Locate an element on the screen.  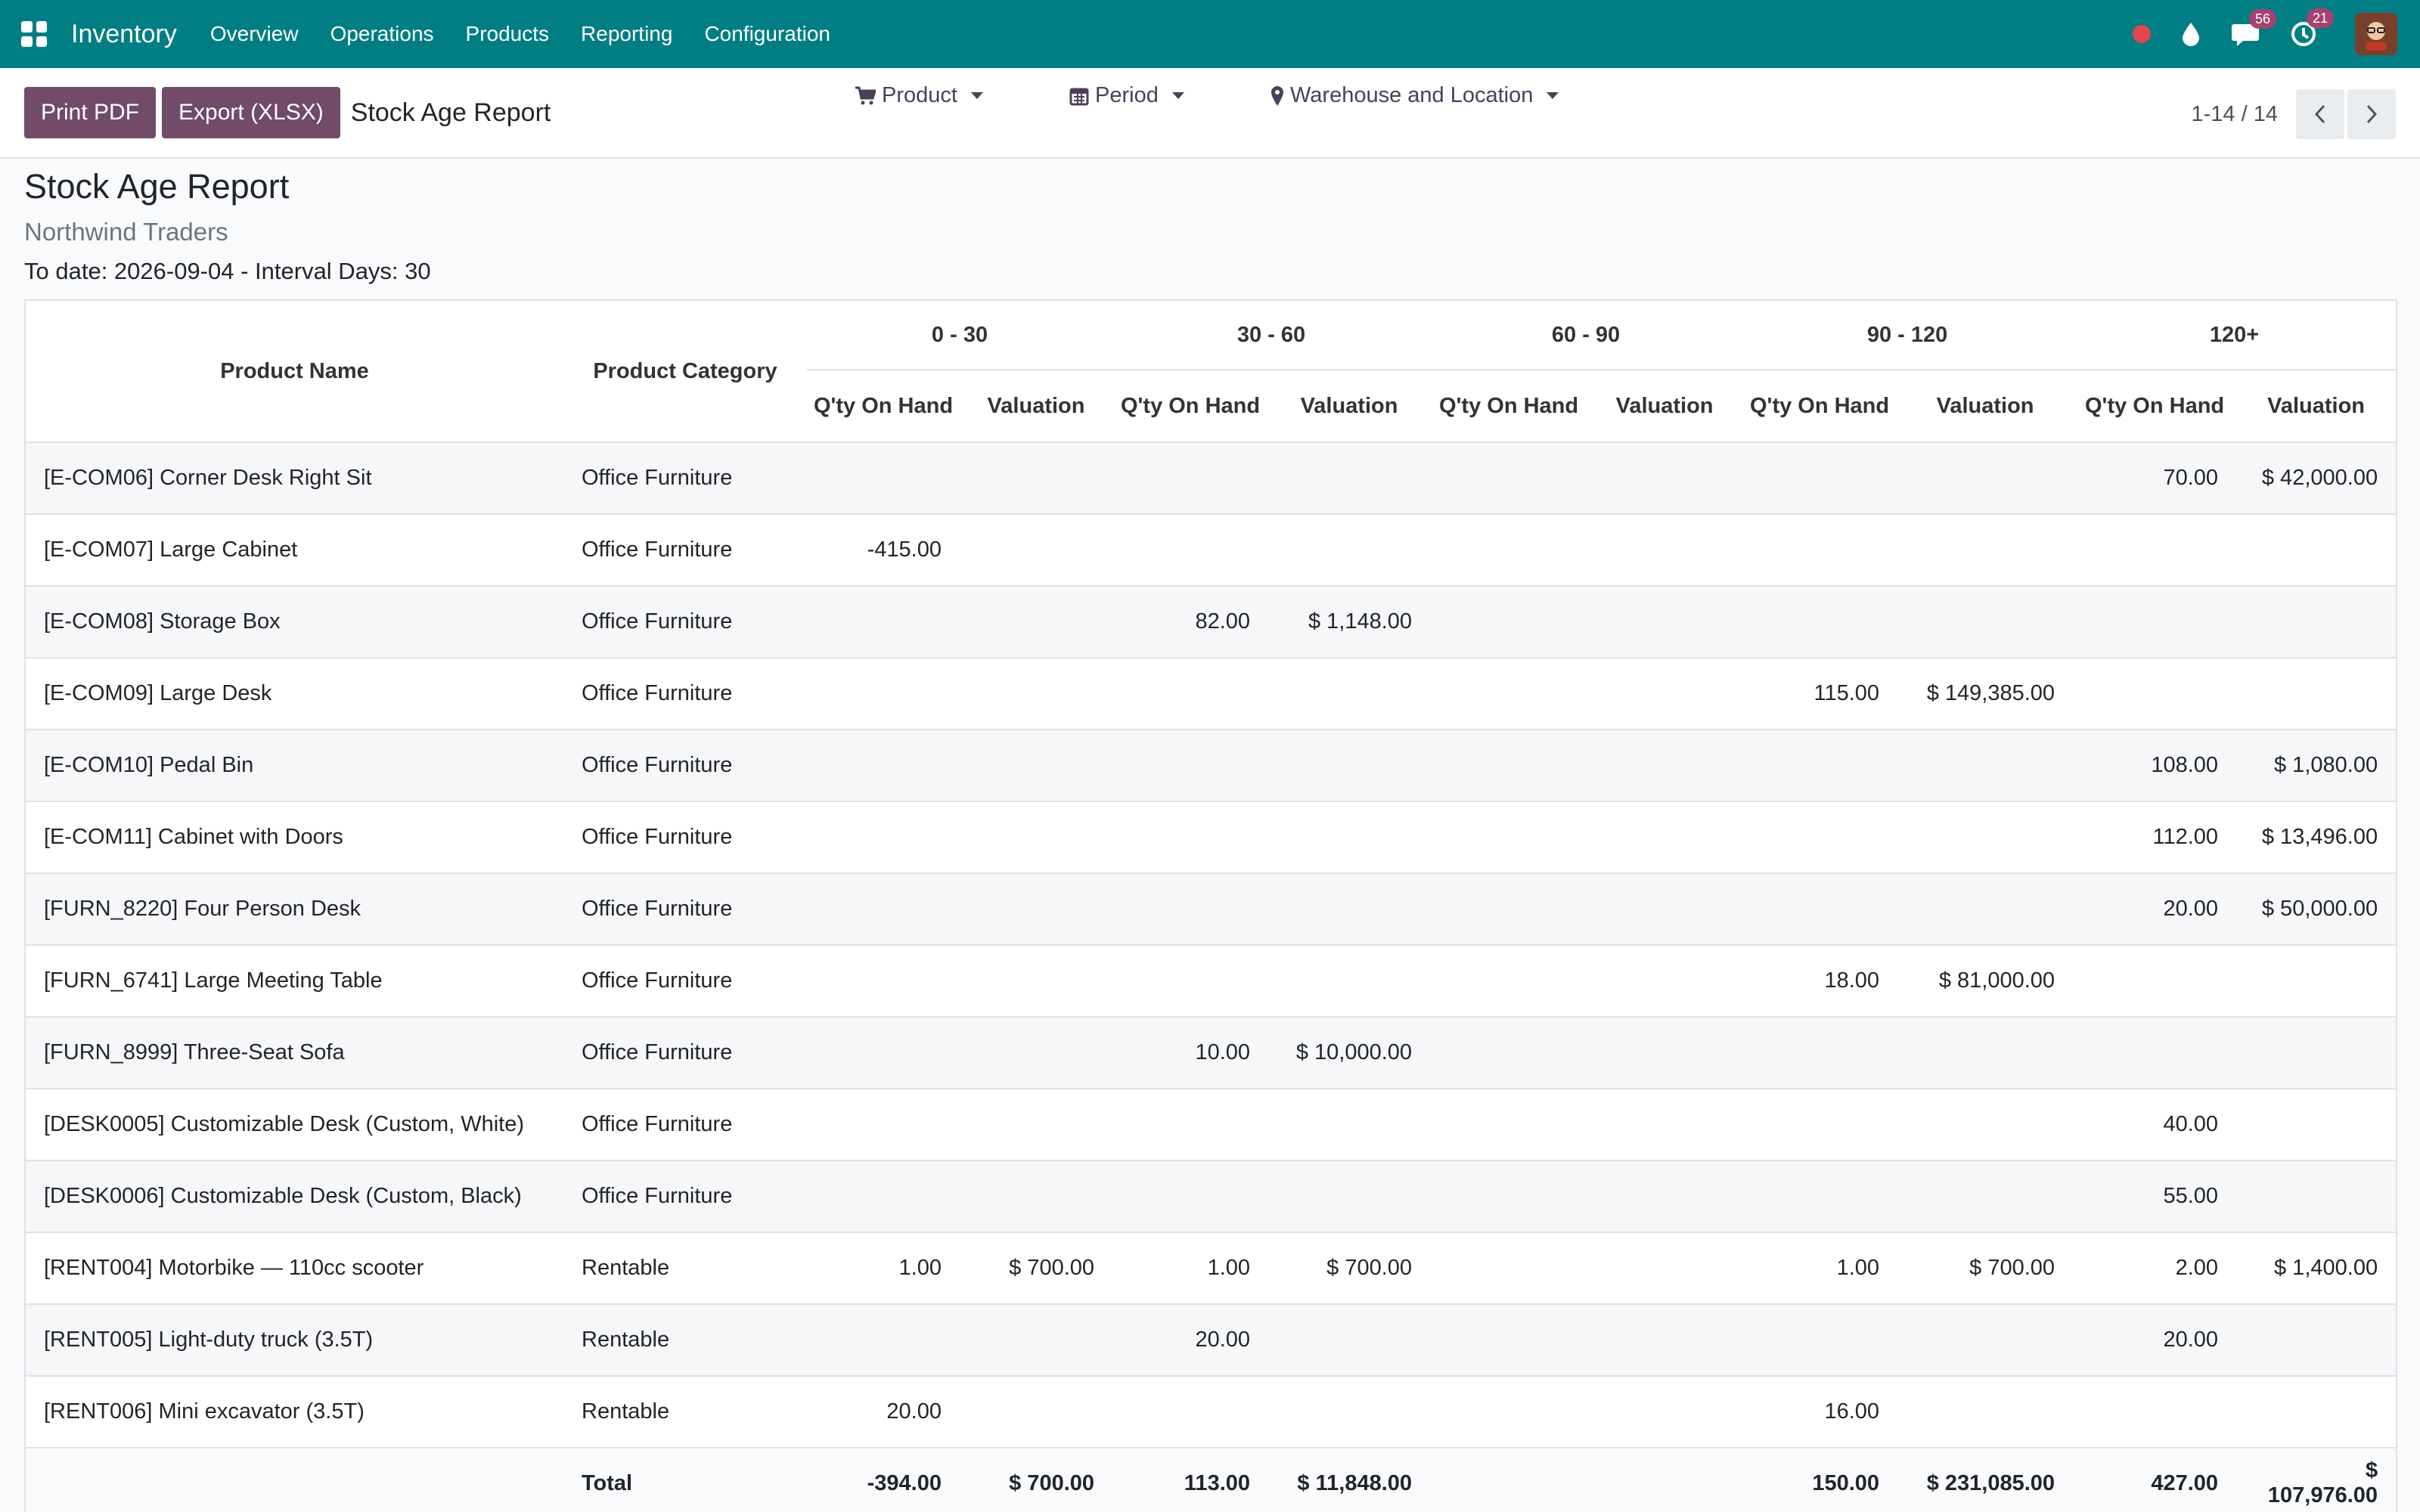
valuation-cell: $ 81,000.00 is located at coordinates (1985, 980).